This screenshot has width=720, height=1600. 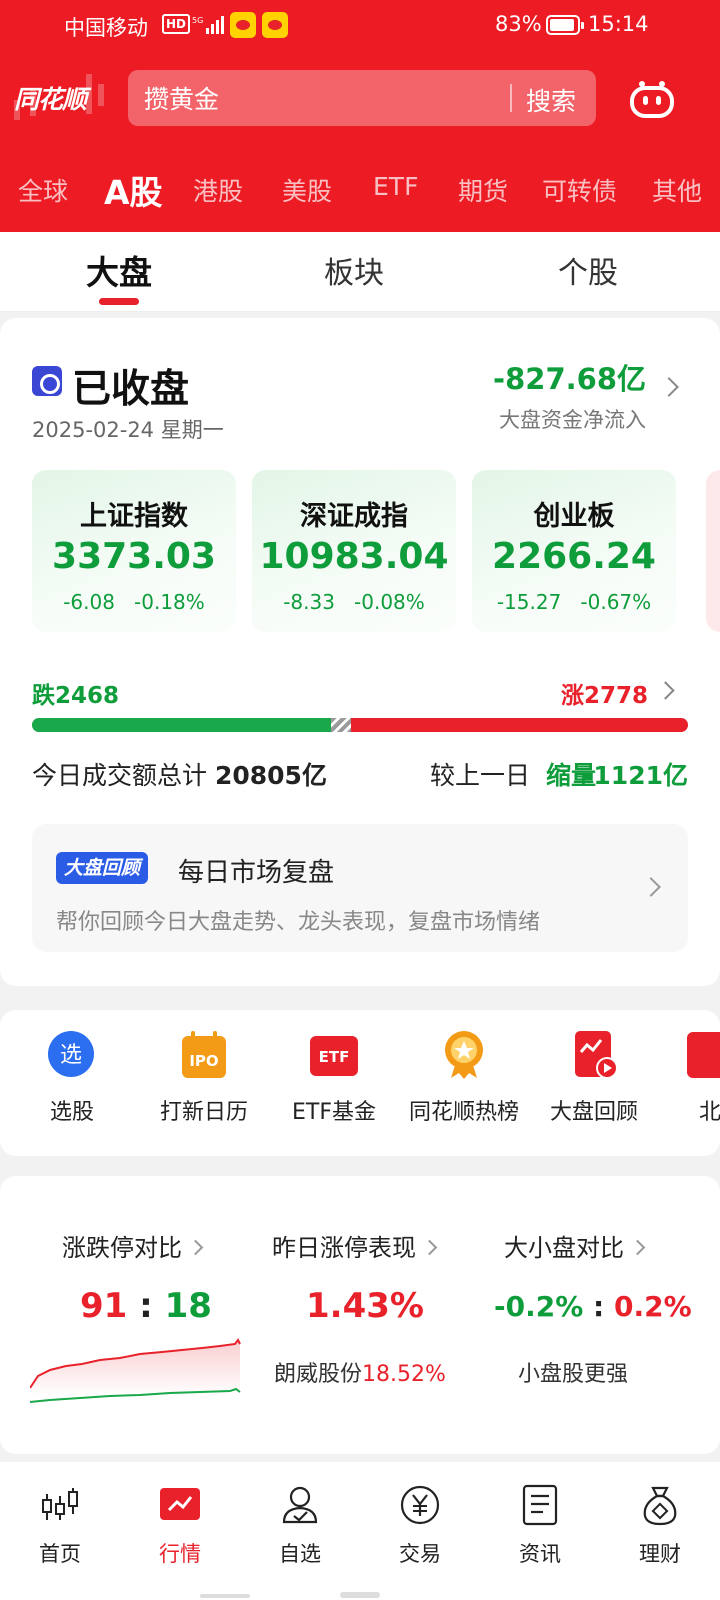 I want to click on shortcut-label: ETF基金, so click(x=334, y=1112).